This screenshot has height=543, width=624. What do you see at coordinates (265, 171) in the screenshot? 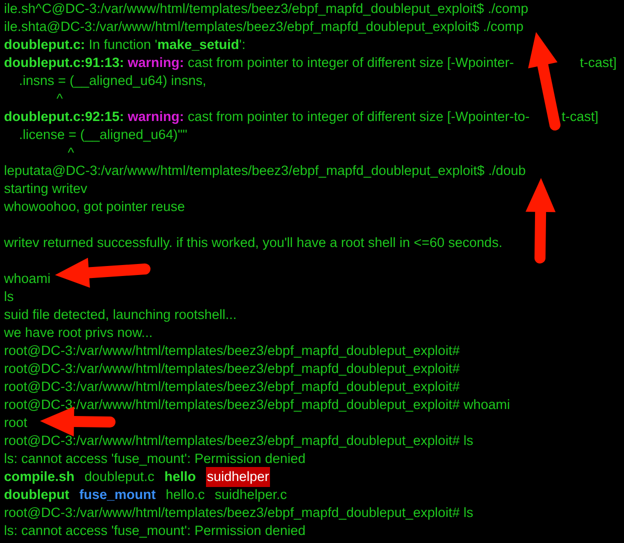
I see `terminal-line: leputata@DC-3:/var/www/html/templates/beez3/ebpf_mapfd_doubleput_exploit$ ./doub` at bounding box center [265, 171].